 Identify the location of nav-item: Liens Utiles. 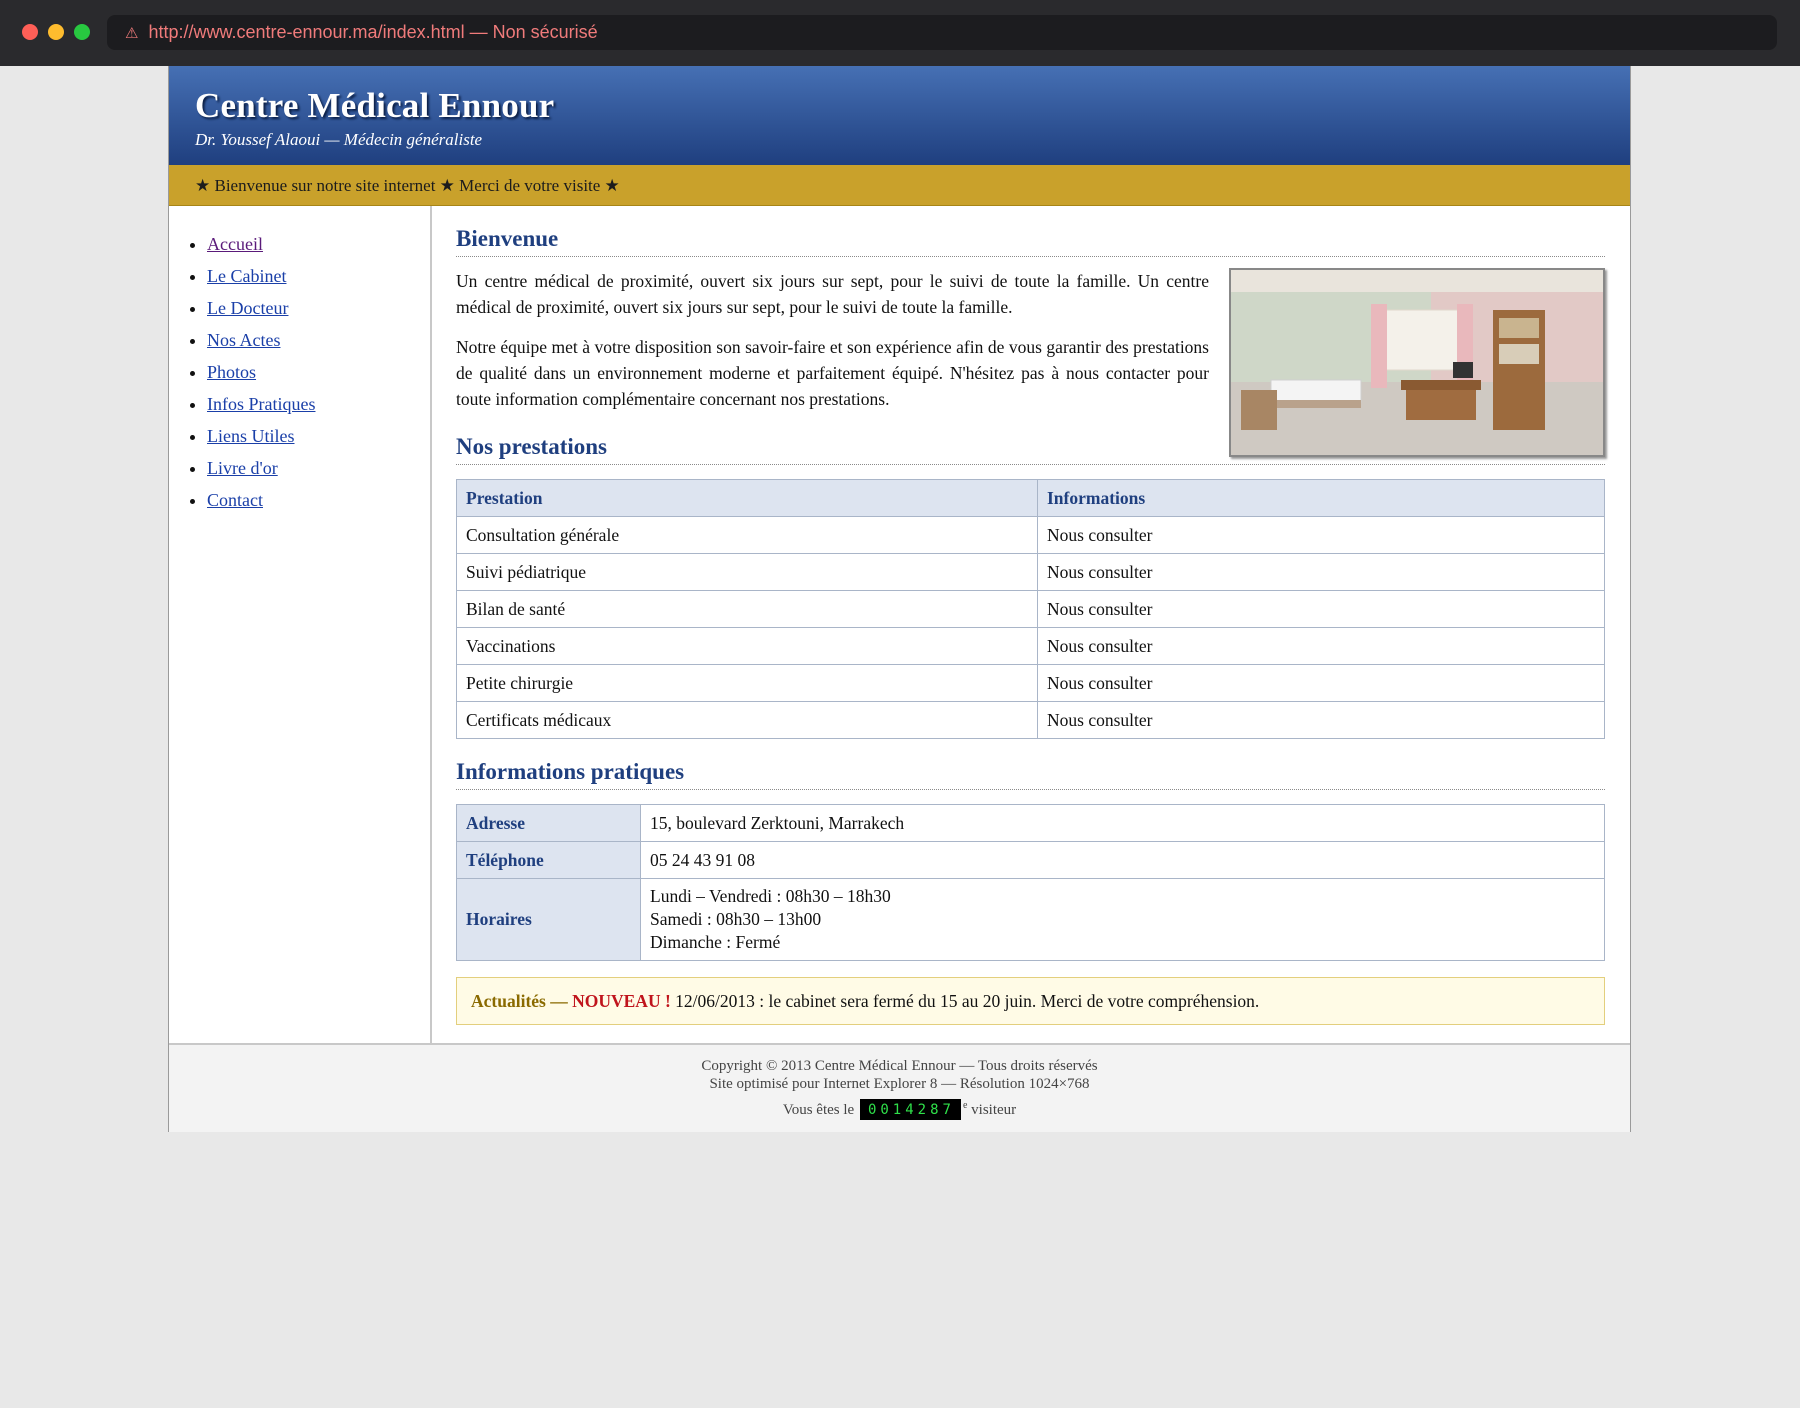
(318, 436).